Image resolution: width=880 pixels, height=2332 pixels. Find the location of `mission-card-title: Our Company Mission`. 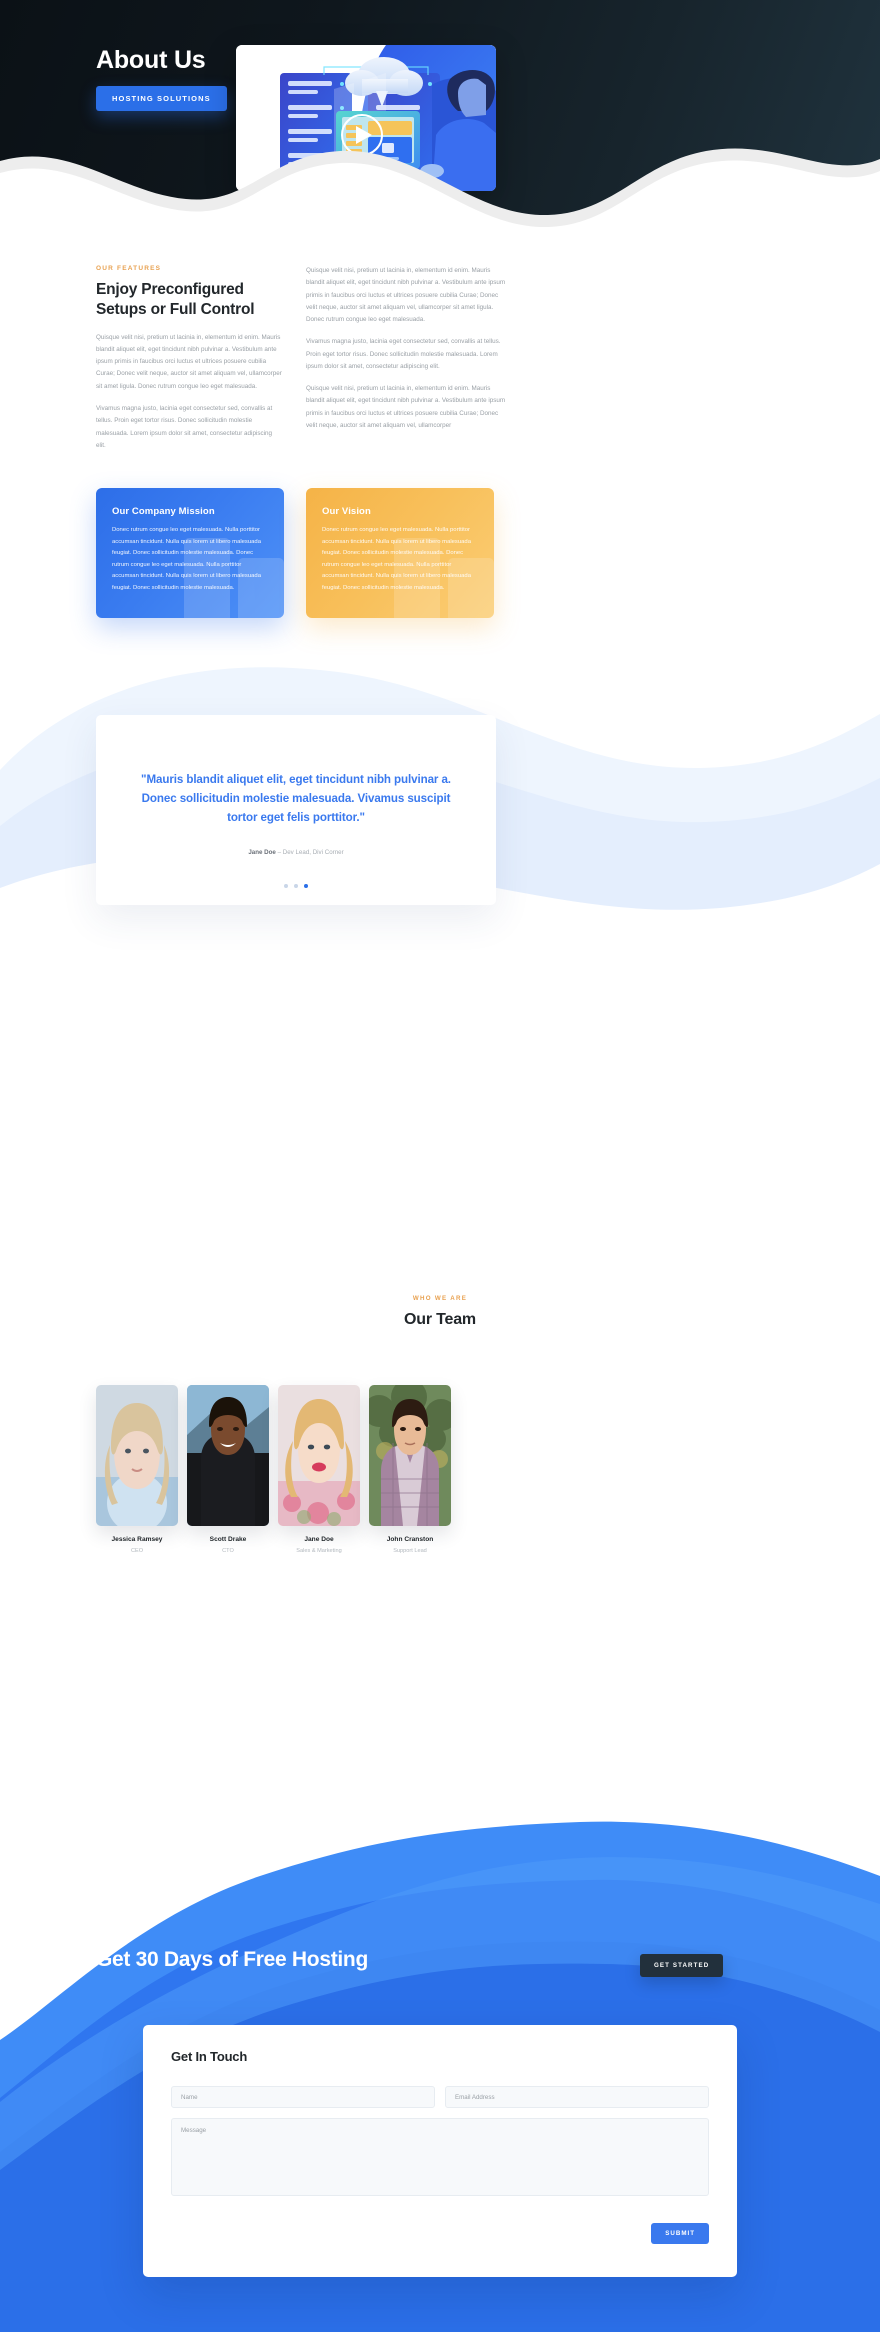

mission-card-title: Our Company Mission is located at coordinates (163, 511).